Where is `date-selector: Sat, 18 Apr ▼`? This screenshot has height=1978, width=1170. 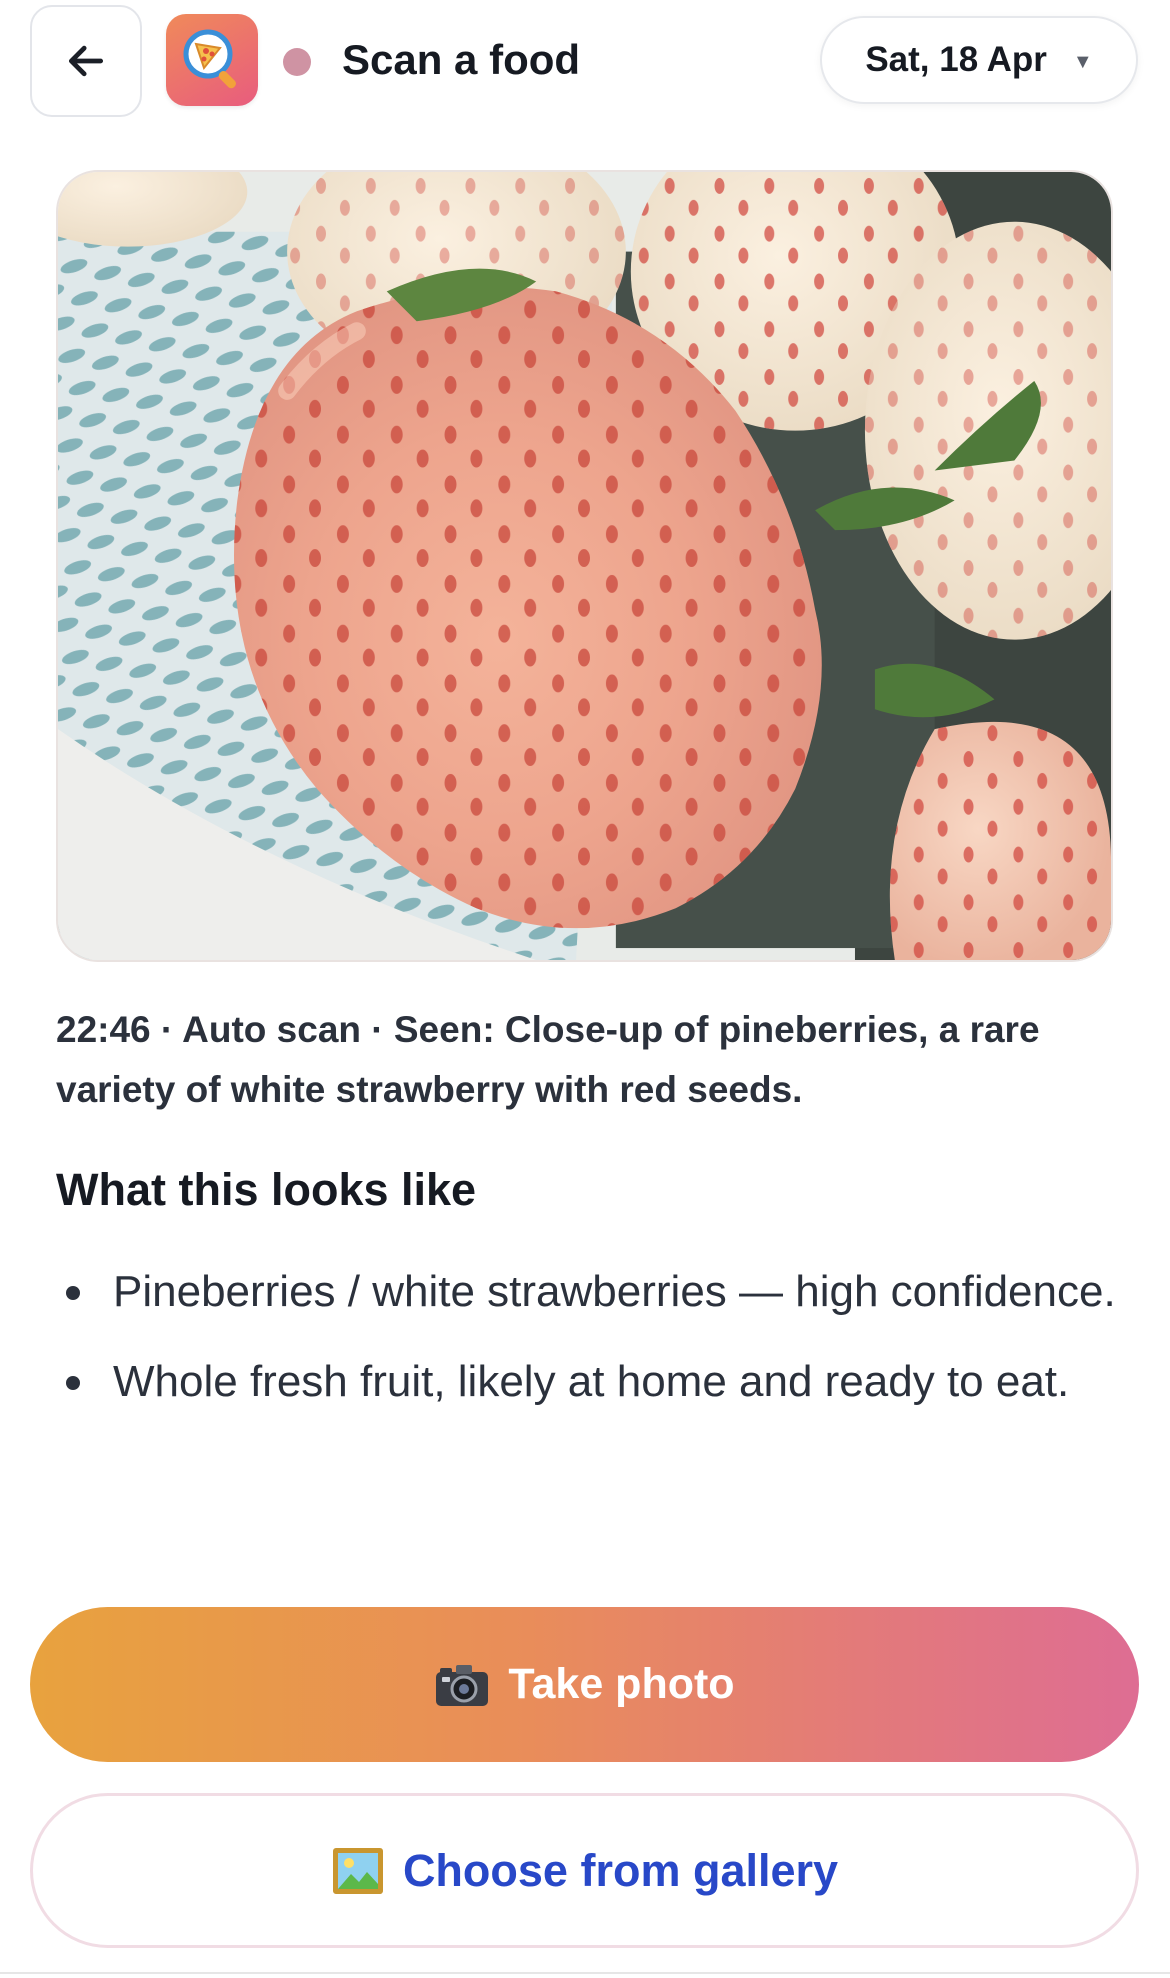 date-selector: Sat, 18 Apr ▼ is located at coordinates (979, 60).